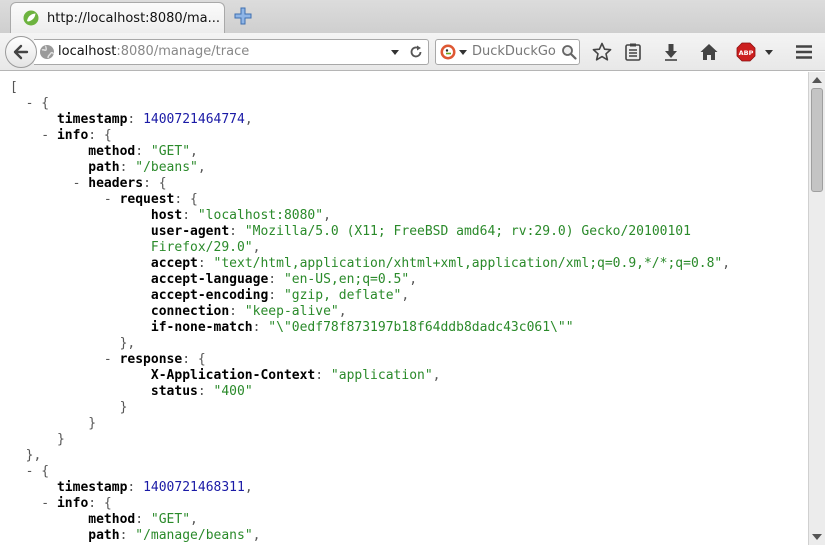 This screenshot has height=545, width=825. Describe the element at coordinates (463, 52) in the screenshot. I see `engine-chevron-down-icon` at that location.